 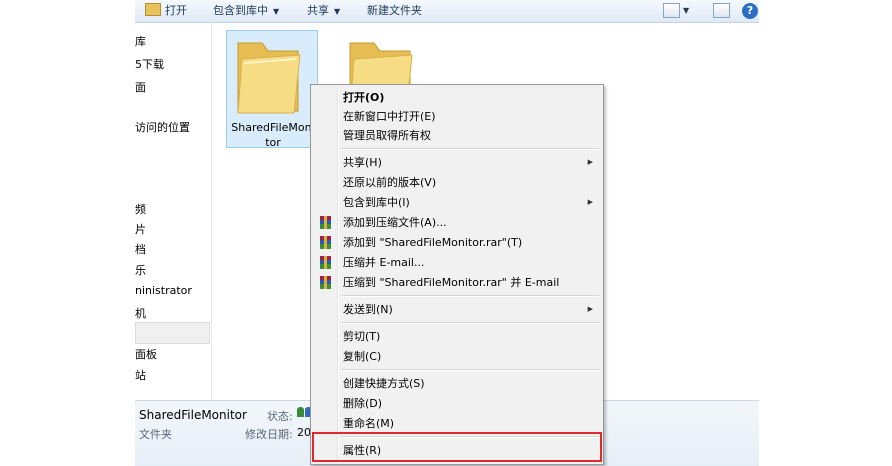 I want to click on folder-name-line2: tor, so click(x=273, y=142).